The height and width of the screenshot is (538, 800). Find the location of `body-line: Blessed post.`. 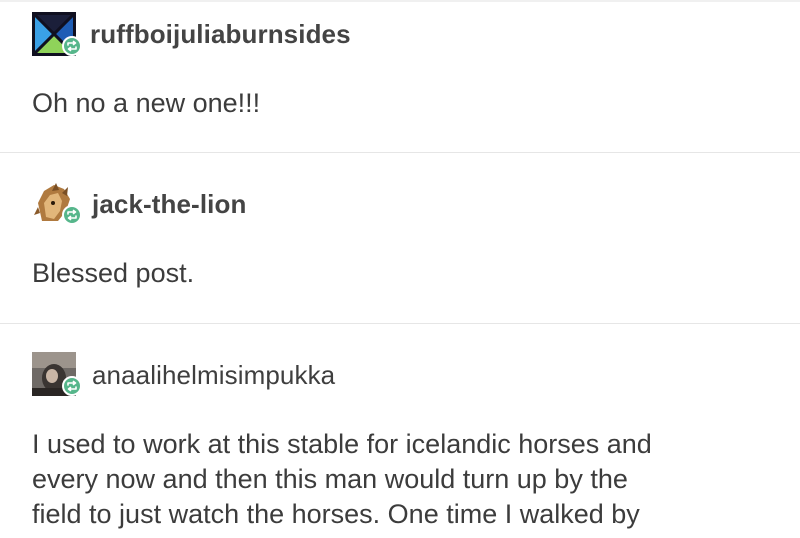

body-line: Blessed post. is located at coordinates (113, 273).